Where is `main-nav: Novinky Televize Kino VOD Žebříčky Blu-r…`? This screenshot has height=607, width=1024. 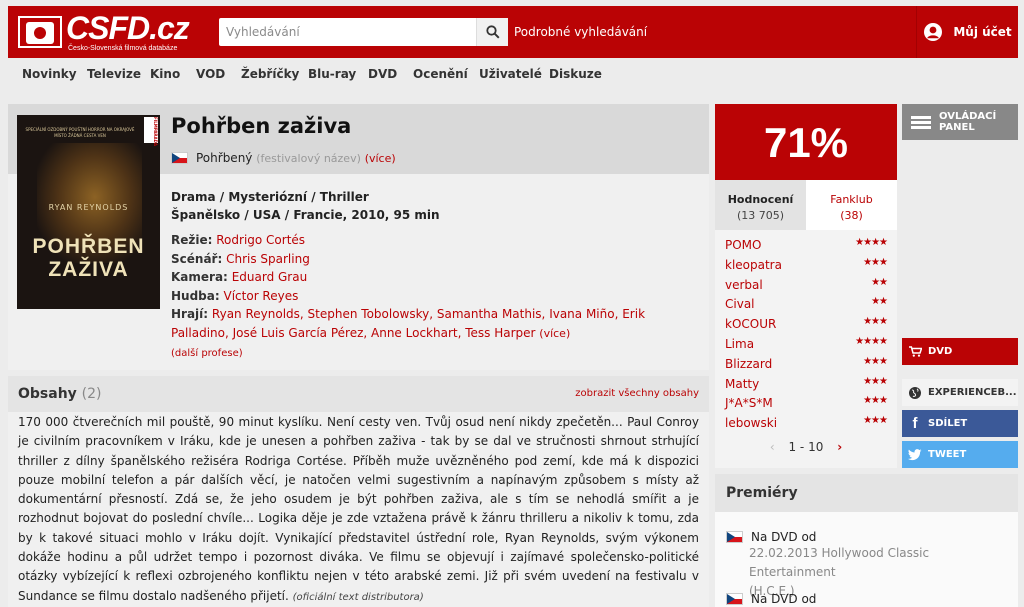 main-nav: Novinky Televize Kino VOD Žebříčky Blu-r… is located at coordinates (513, 75).